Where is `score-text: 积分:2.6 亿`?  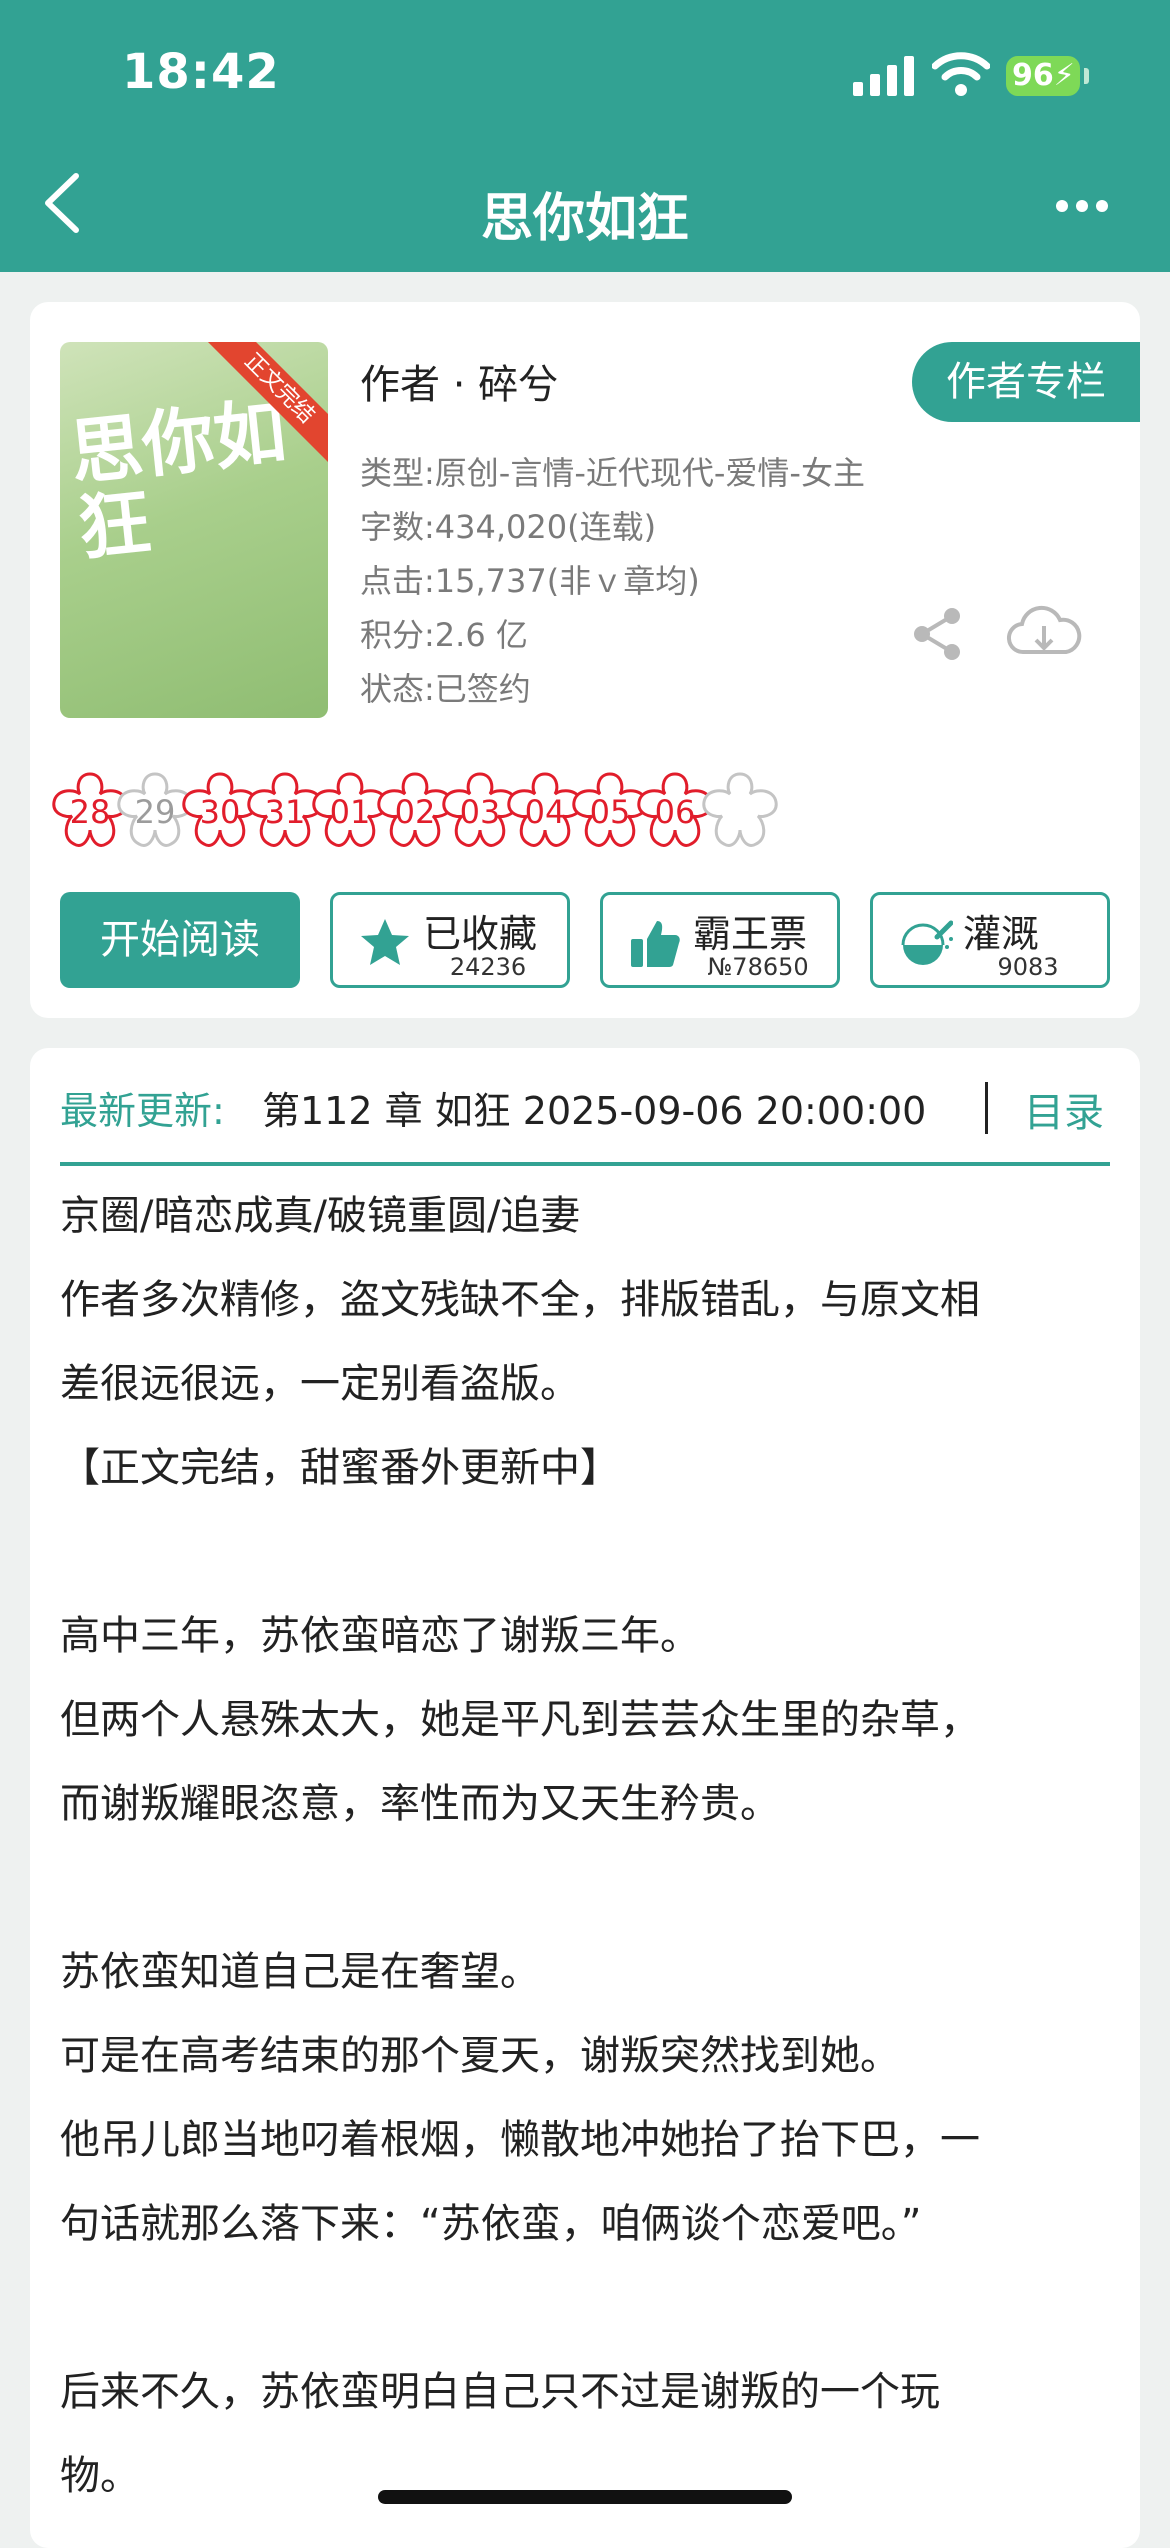
score-text: 积分:2.6 亿 is located at coordinates (444, 635).